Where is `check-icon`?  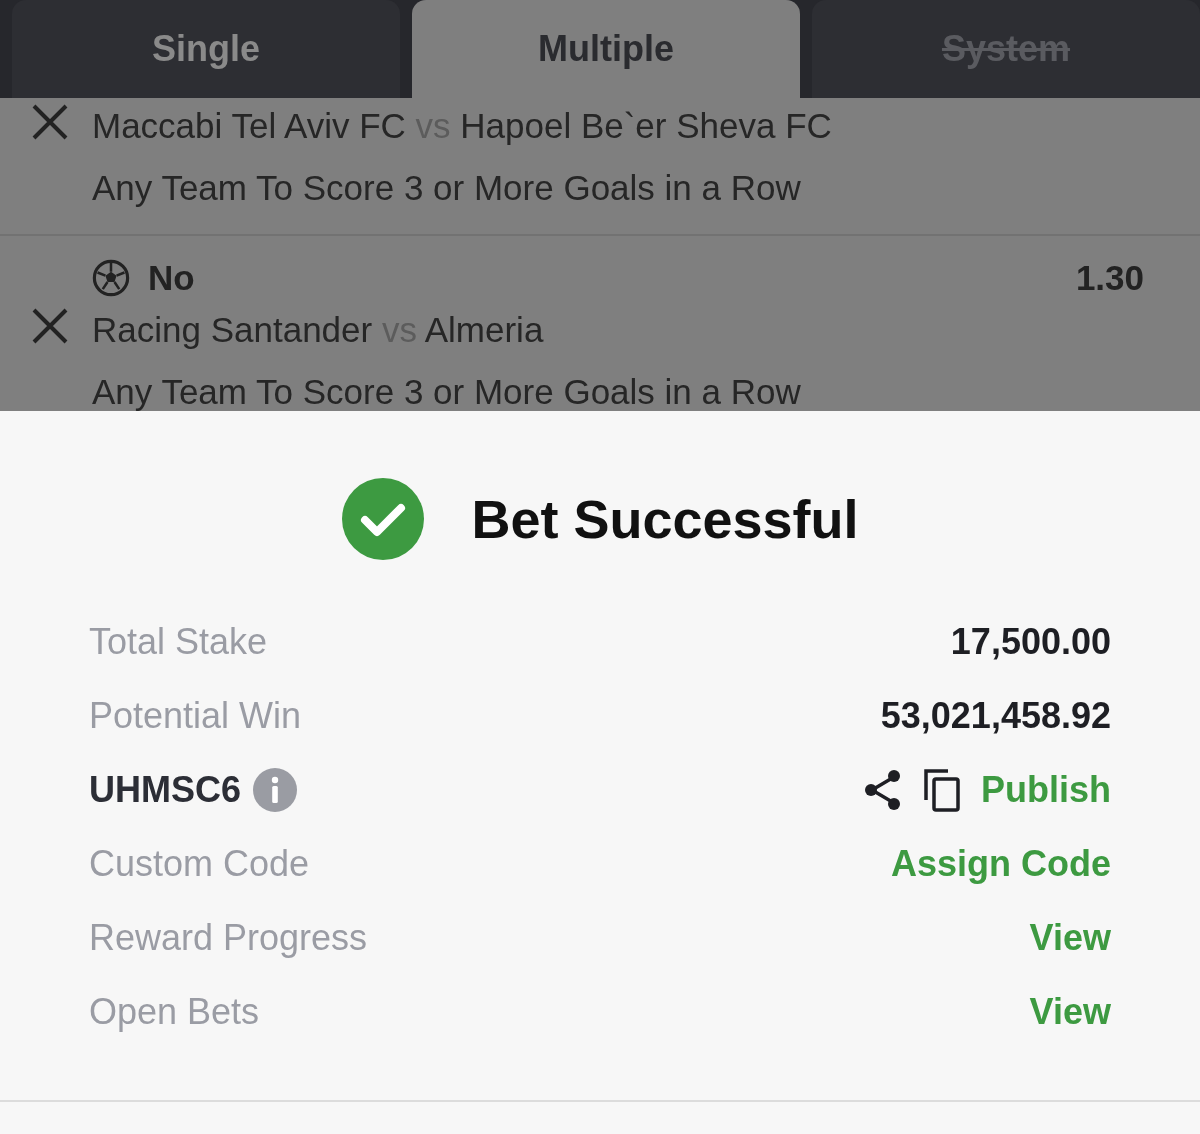
check-icon is located at coordinates (383, 519).